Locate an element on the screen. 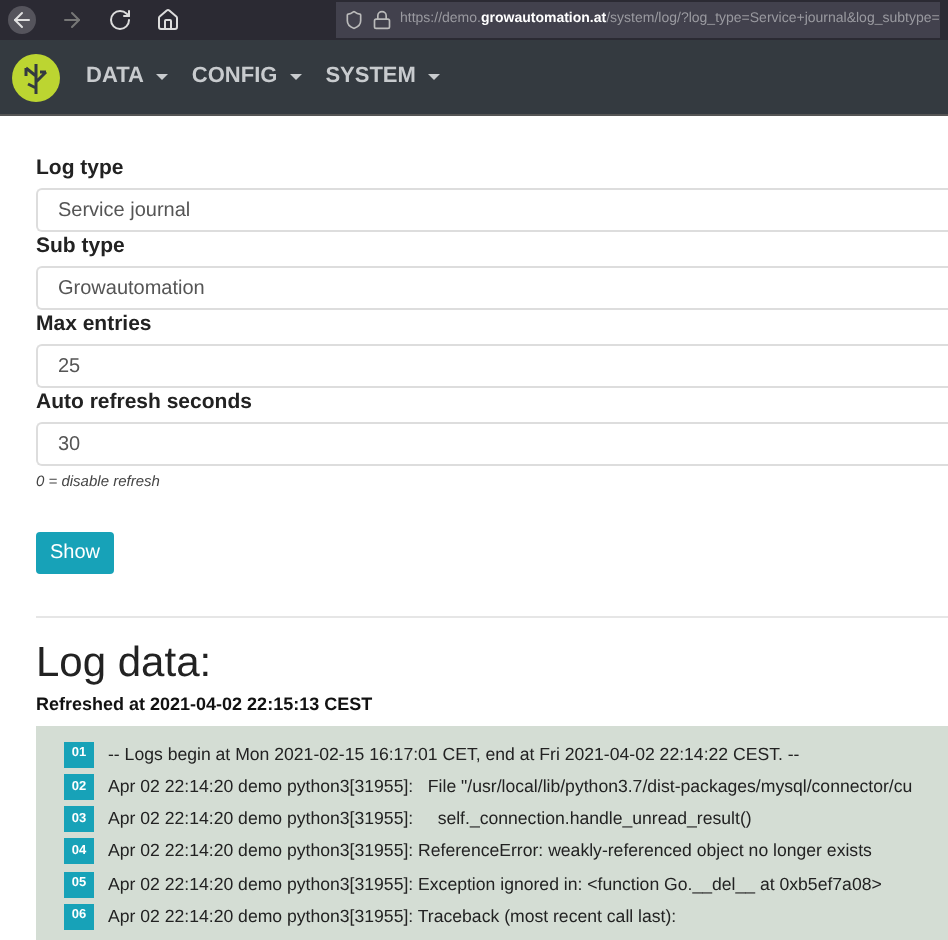  field-label: Log type is located at coordinates (81, 168).